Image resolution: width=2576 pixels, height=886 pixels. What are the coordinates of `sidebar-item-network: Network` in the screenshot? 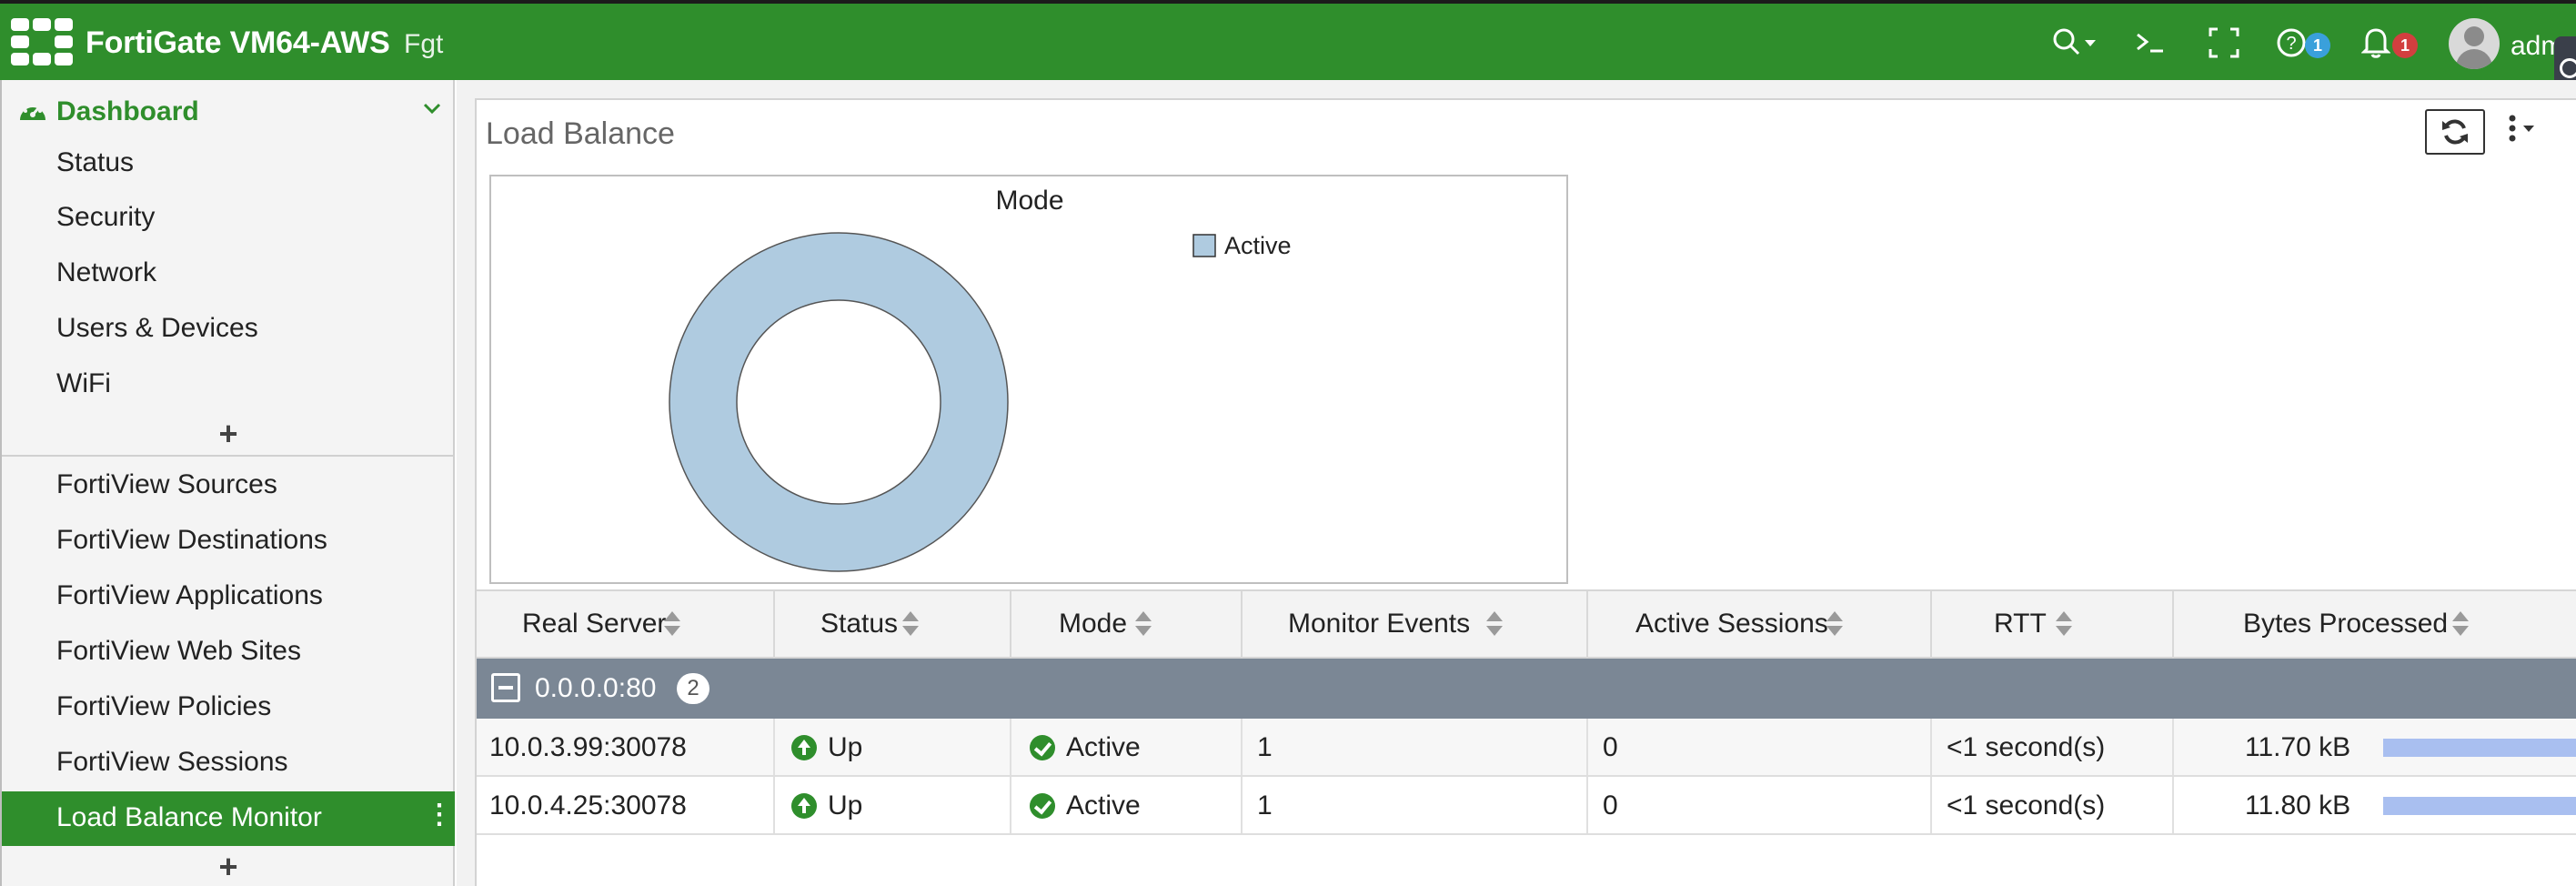 It's located at (228, 274).